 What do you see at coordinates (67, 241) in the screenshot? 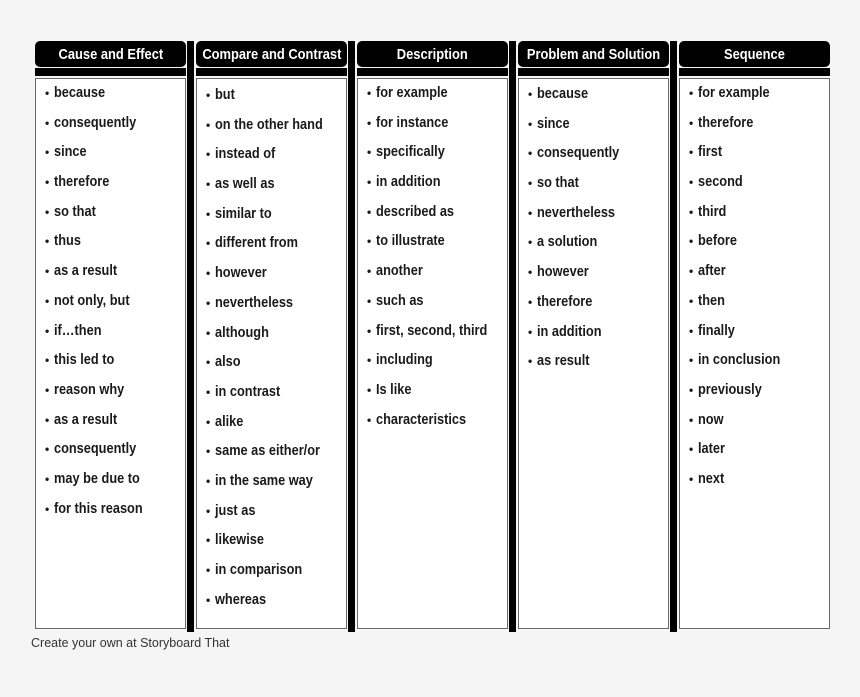
I see `signal-word: thus` at bounding box center [67, 241].